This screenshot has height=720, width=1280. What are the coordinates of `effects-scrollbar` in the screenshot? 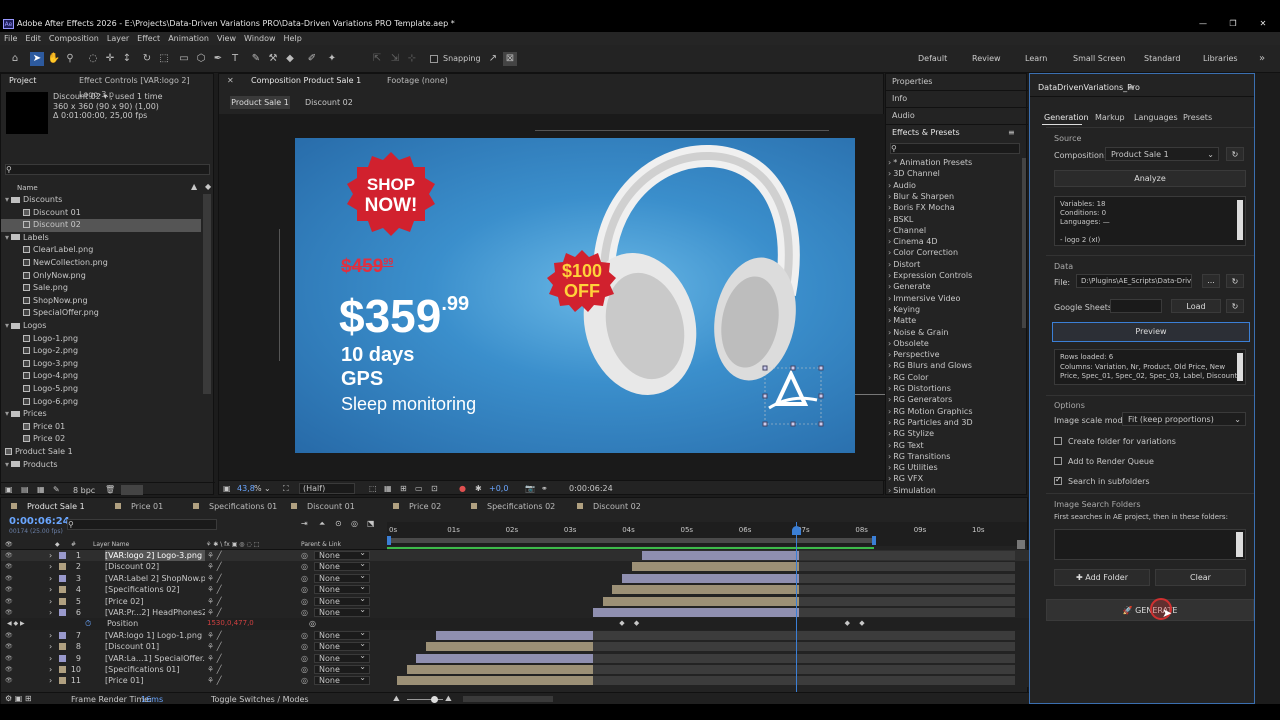 It's located at (1024, 243).